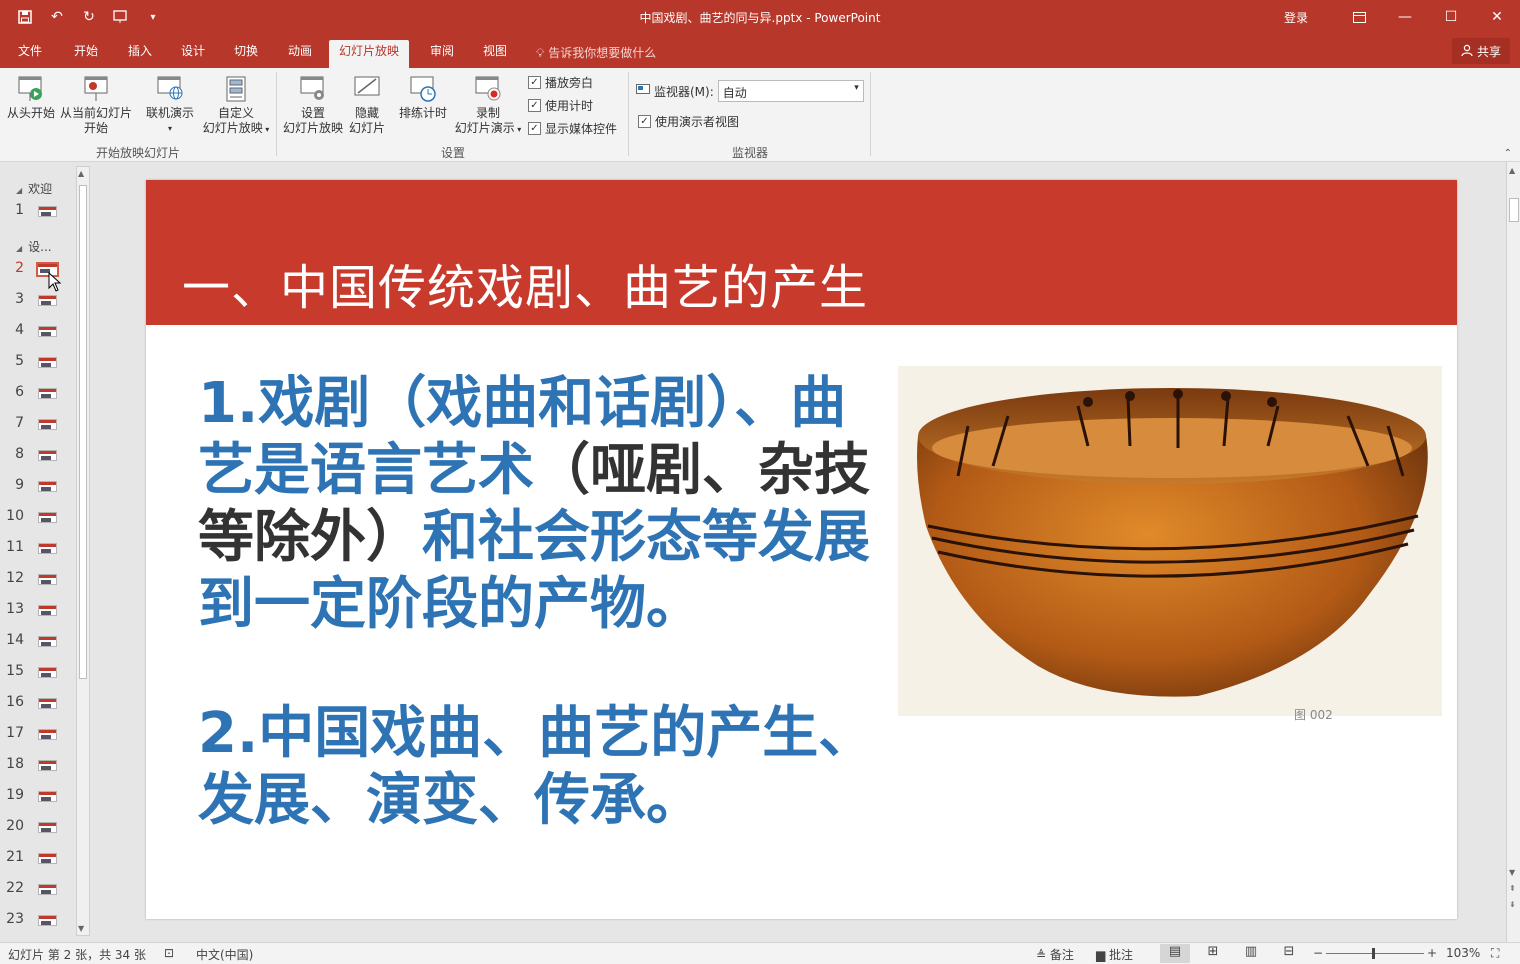 This screenshot has width=1520, height=964. Describe the element at coordinates (790, 91) in the screenshot. I see `monitor-select: 自动 ▾` at that location.